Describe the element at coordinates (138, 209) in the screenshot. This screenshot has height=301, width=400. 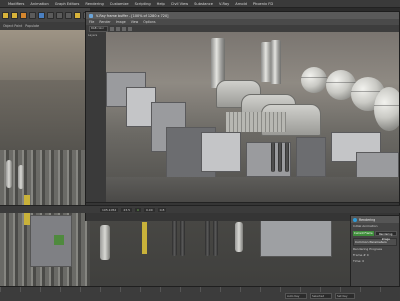
I see `timeline-value: 0` at that location.